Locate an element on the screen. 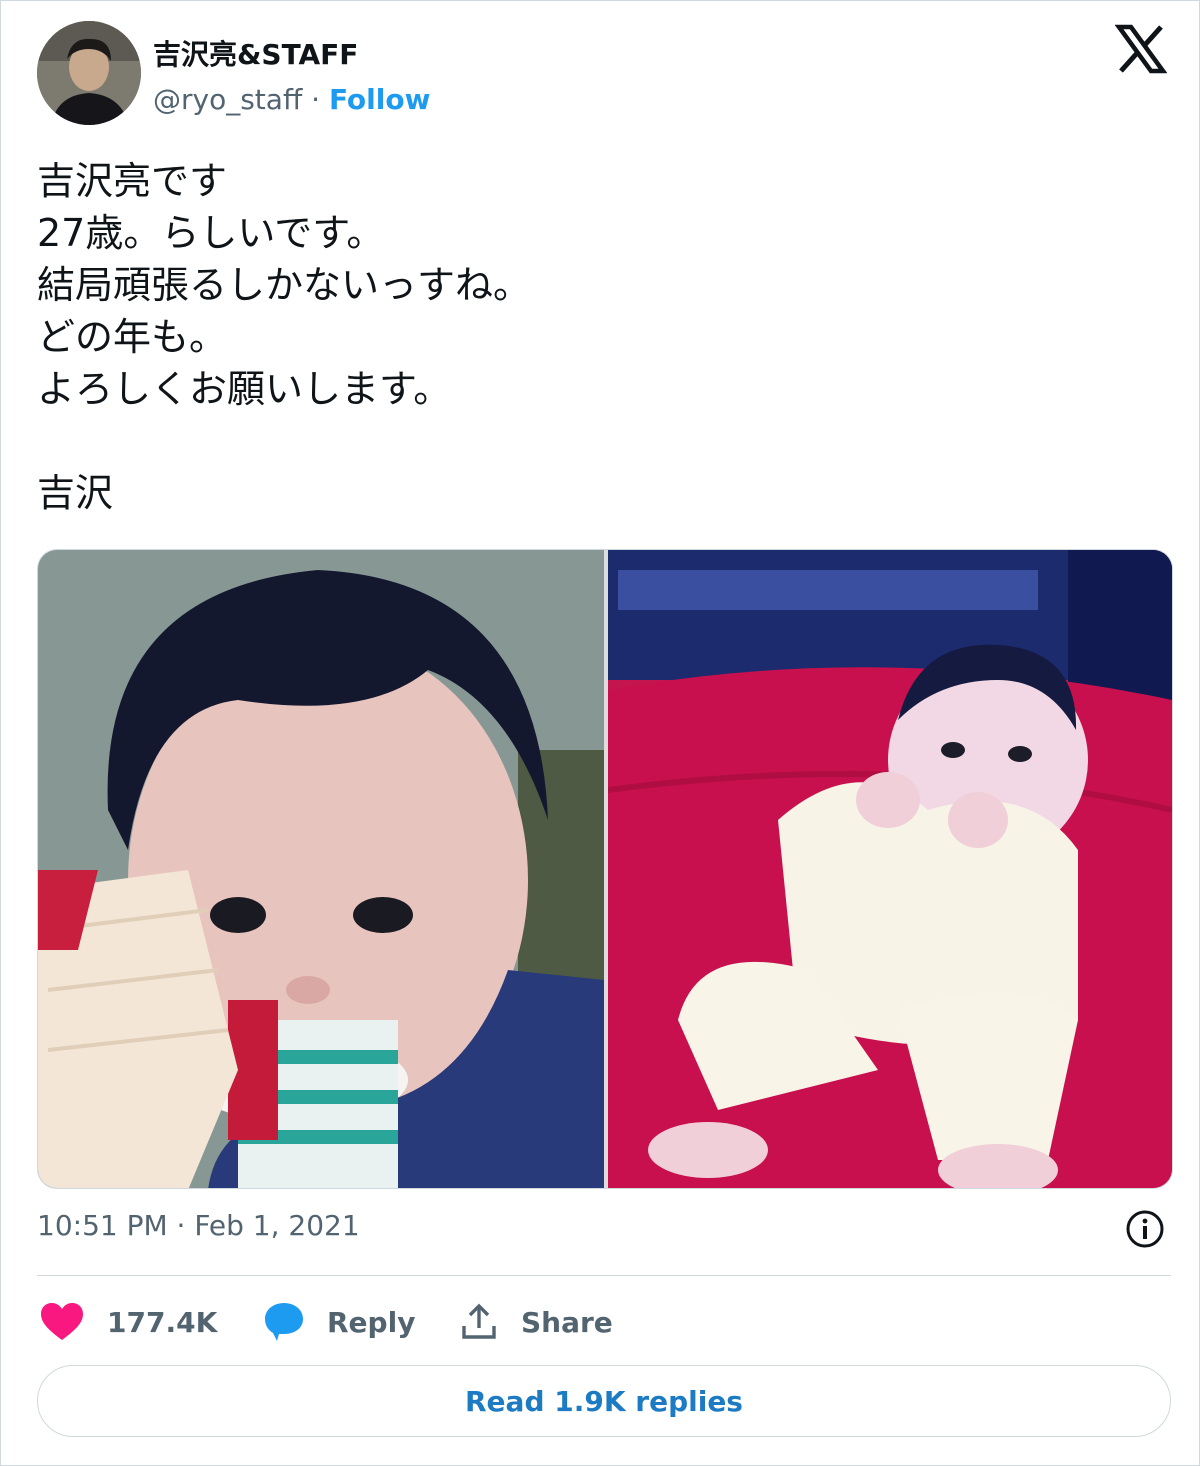  heart-icon is located at coordinates (62, 1322).